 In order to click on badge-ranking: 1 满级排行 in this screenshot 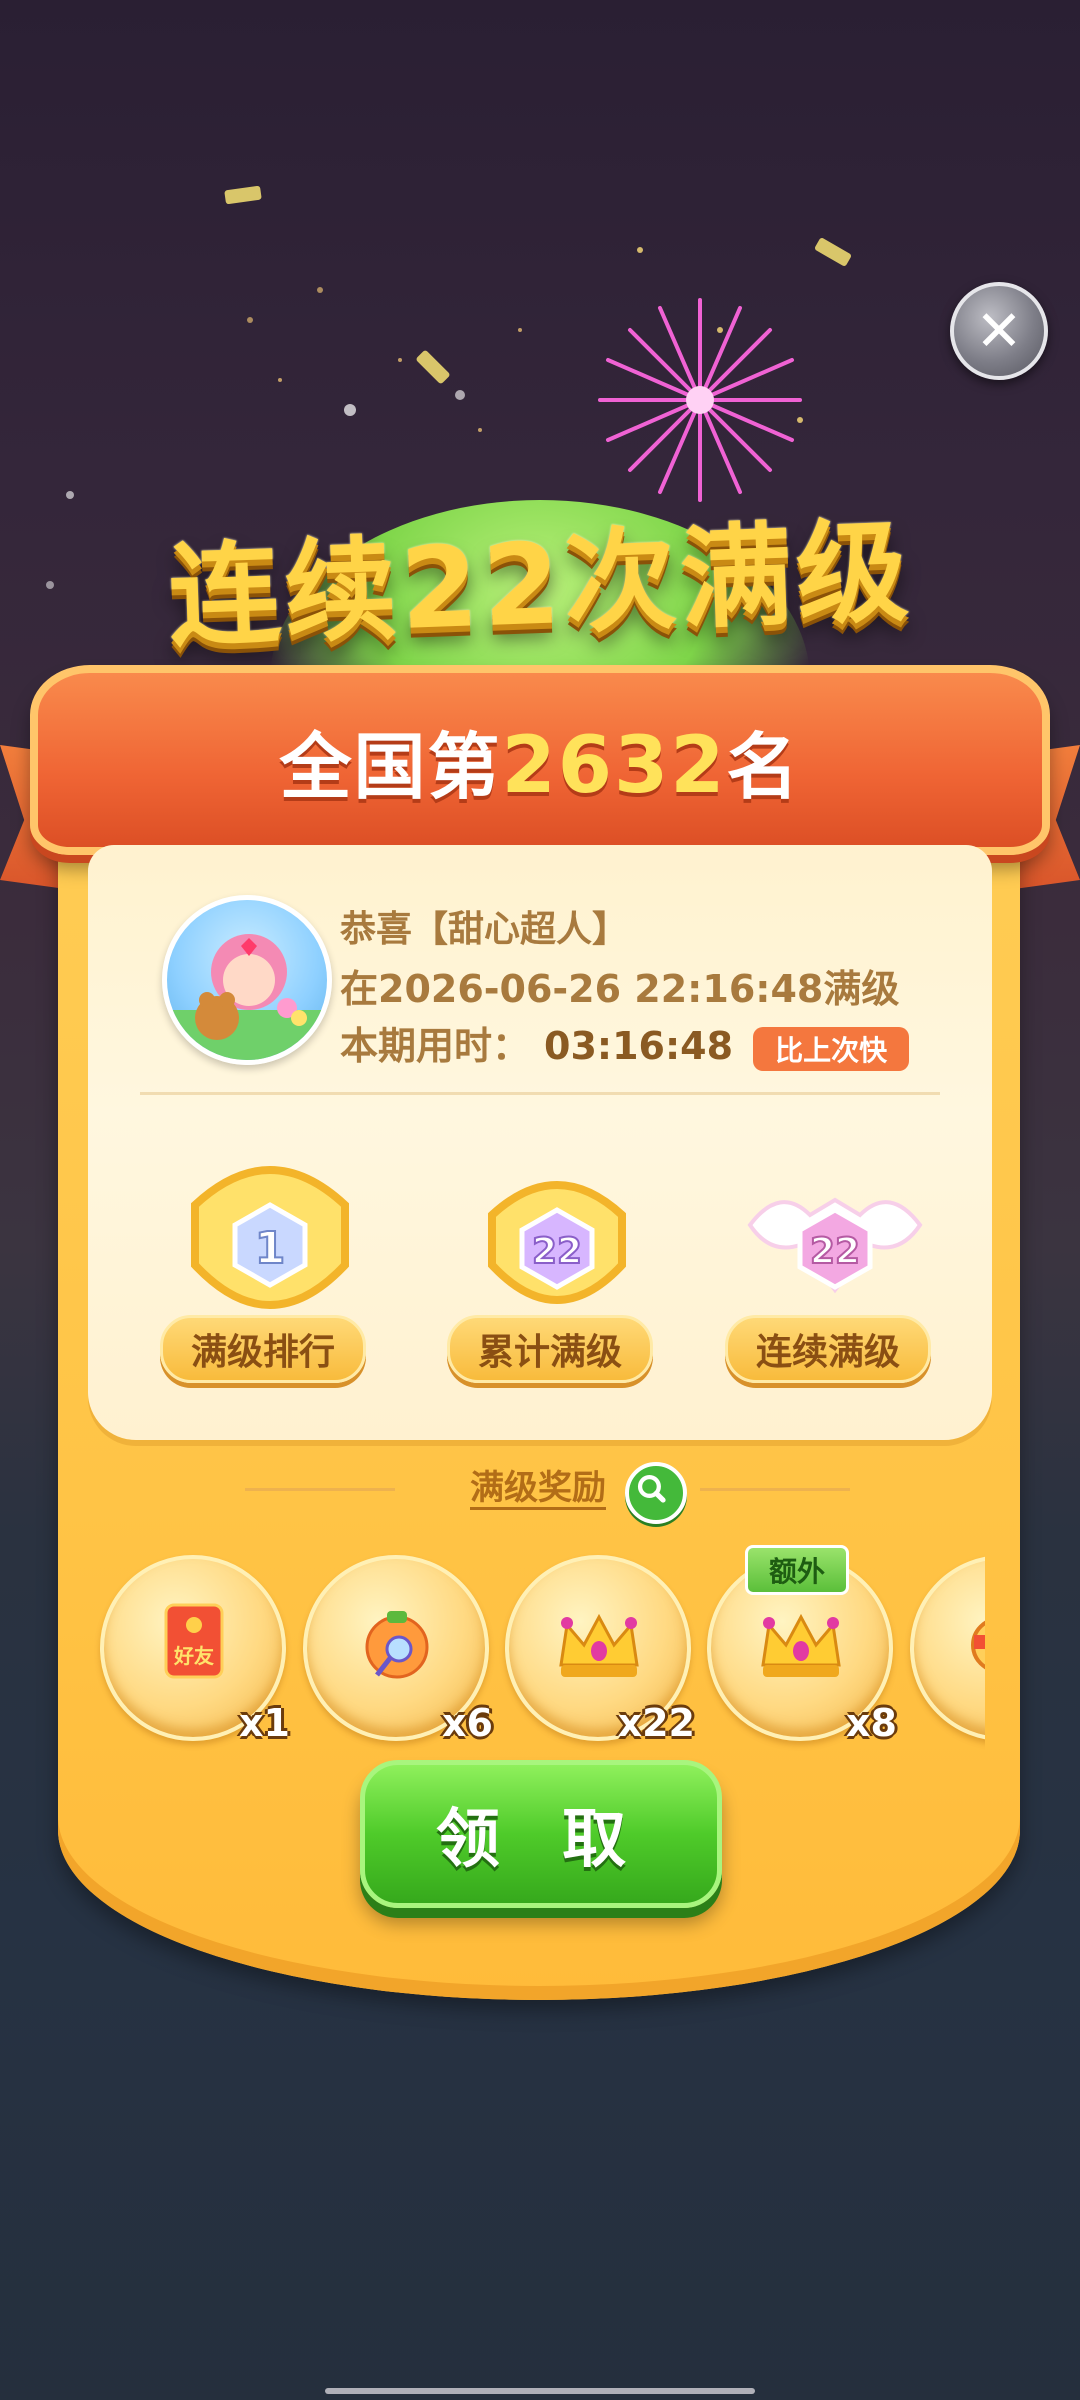, I will do `click(270, 1275)`.